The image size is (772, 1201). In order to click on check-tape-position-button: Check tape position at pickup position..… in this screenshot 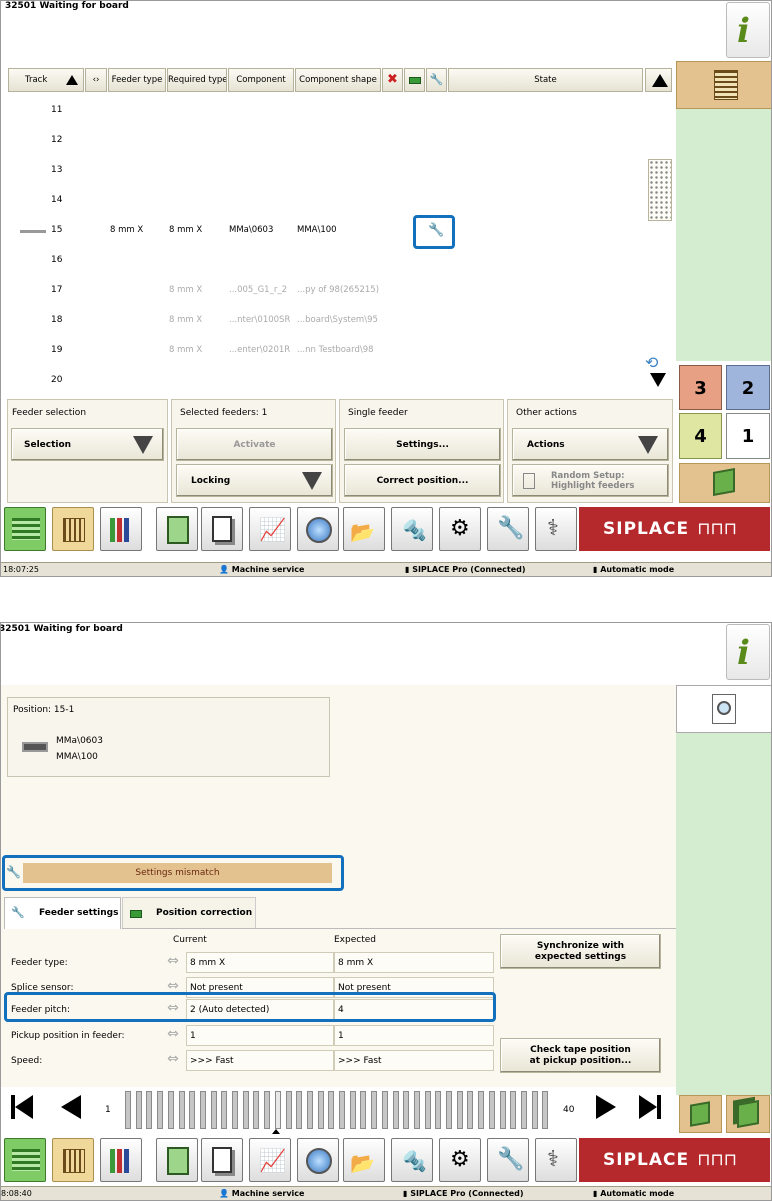, I will do `click(580, 1055)`.